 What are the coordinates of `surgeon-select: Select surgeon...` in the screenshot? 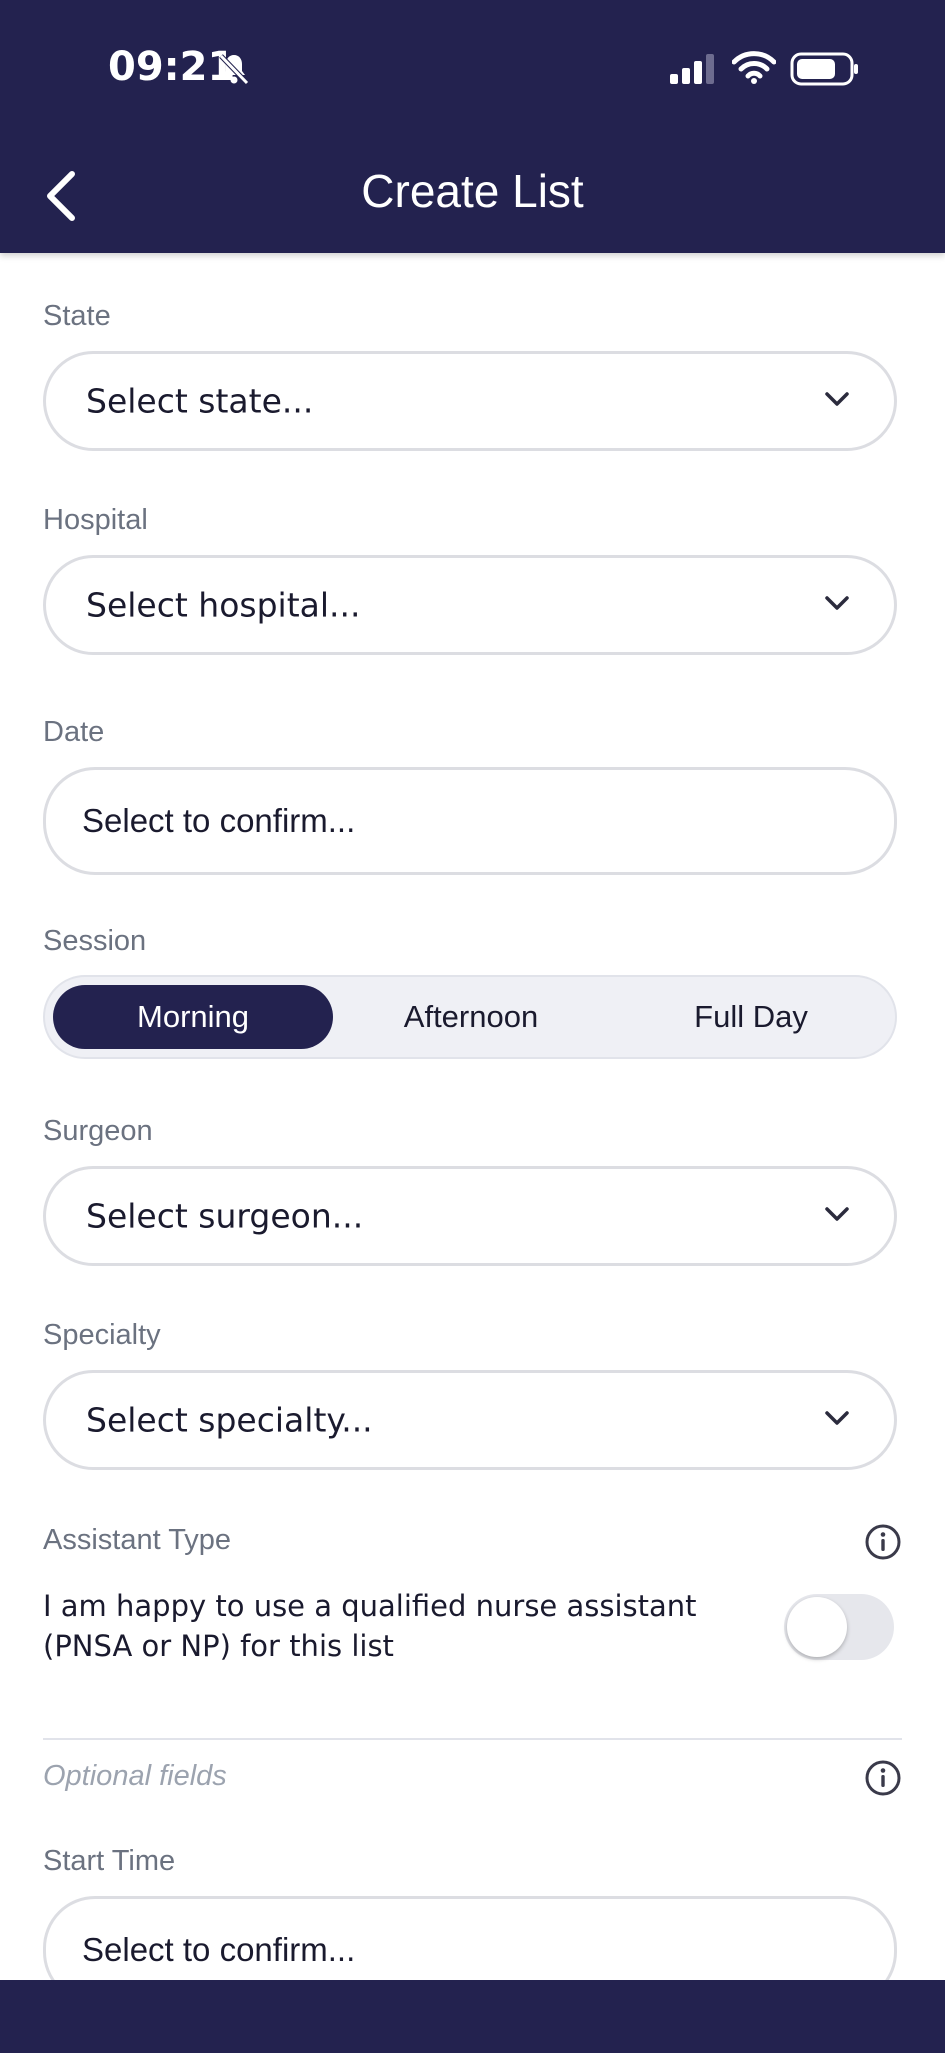 It's located at (470, 1216).